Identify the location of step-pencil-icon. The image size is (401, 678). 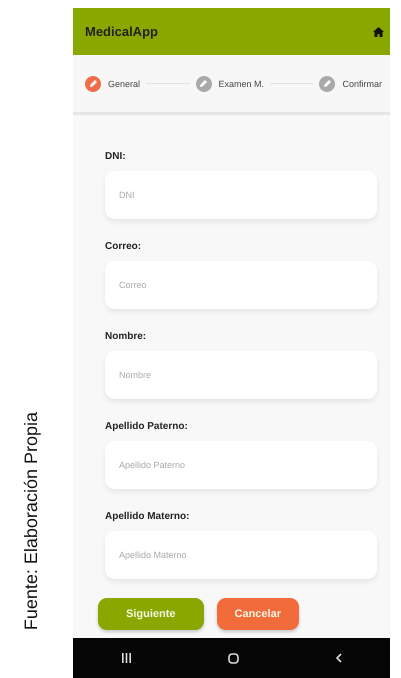
(93, 84).